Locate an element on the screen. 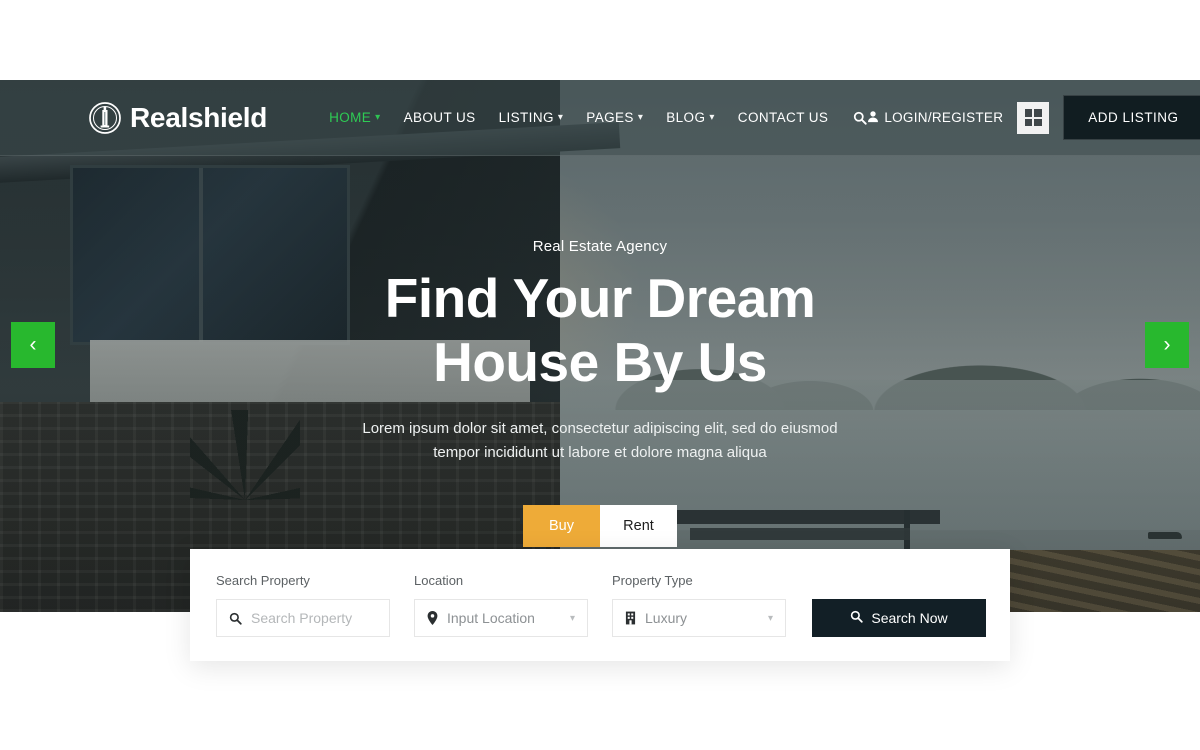  user-icon is located at coordinates (873, 118).